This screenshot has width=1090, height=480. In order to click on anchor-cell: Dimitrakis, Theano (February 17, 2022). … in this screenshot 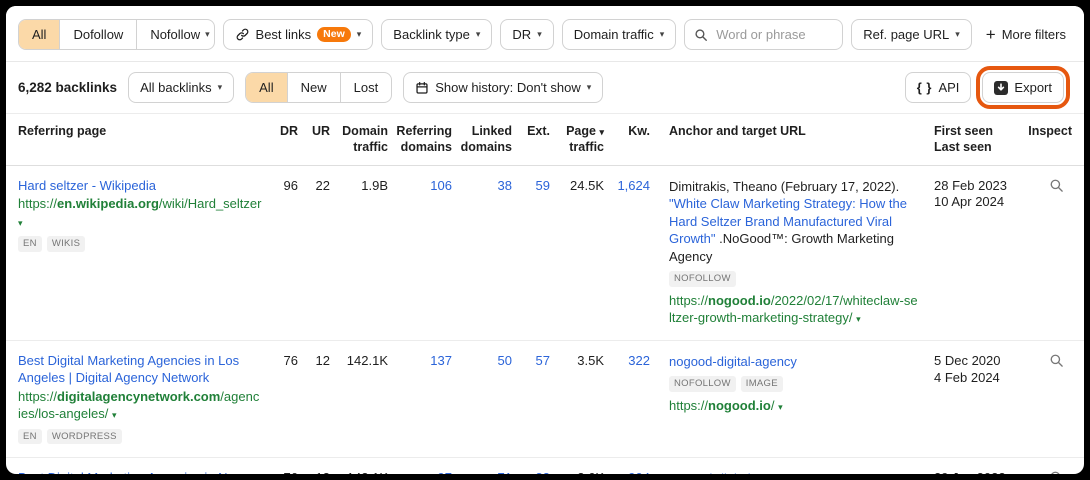, I will do `click(794, 252)`.